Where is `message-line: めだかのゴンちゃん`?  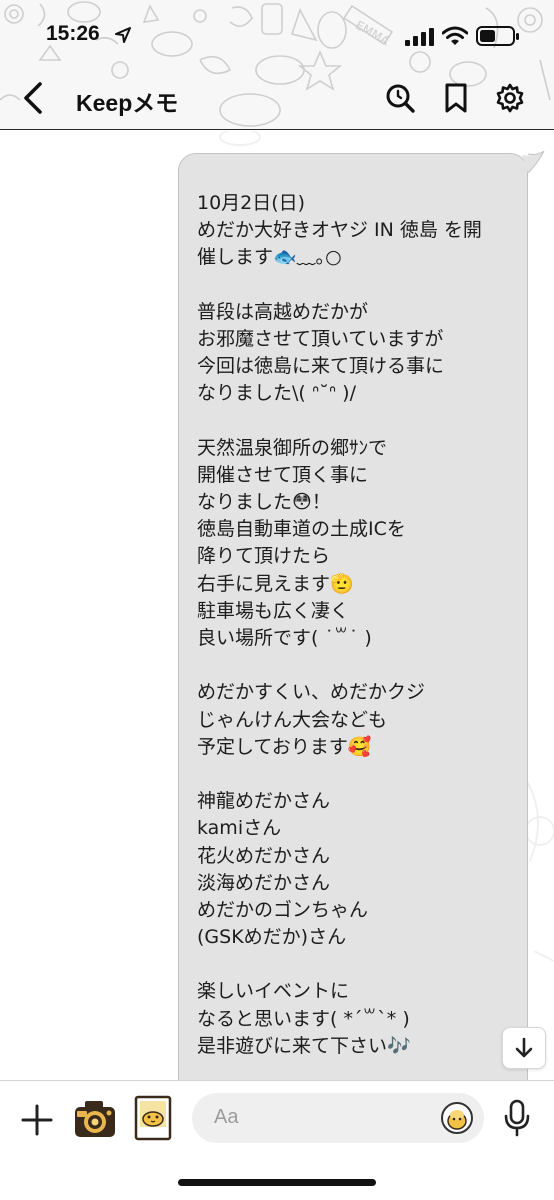
message-line: めだかのゴンちゃん is located at coordinates (283, 909).